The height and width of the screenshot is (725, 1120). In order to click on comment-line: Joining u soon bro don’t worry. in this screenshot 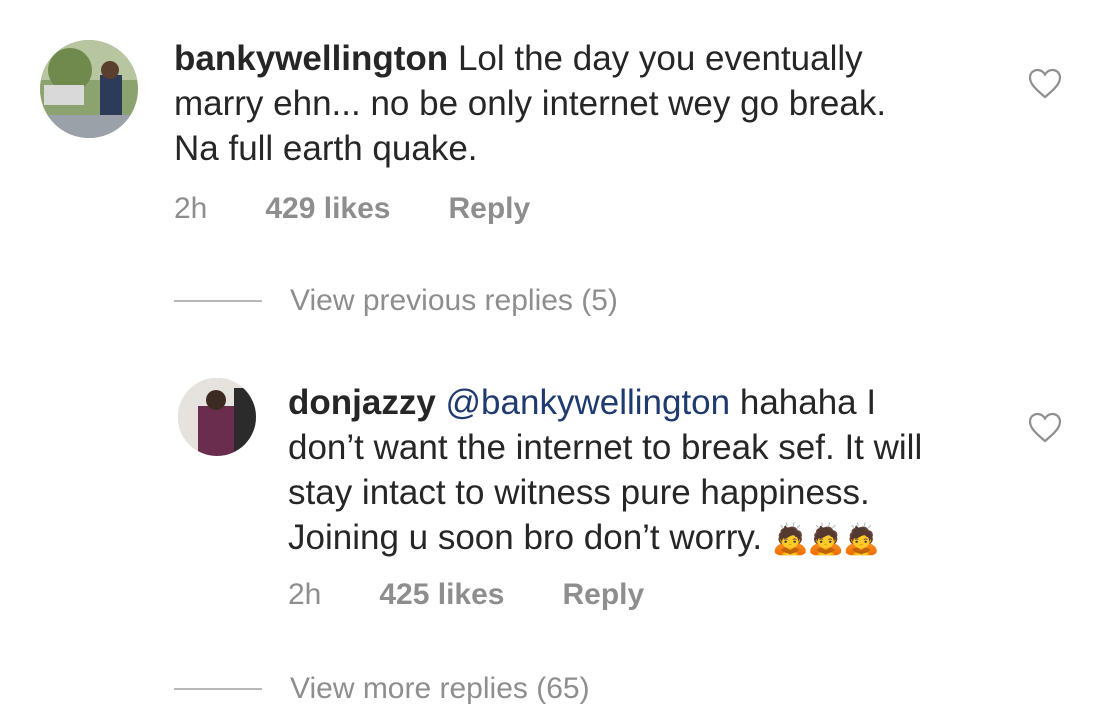, I will do `click(525, 537)`.